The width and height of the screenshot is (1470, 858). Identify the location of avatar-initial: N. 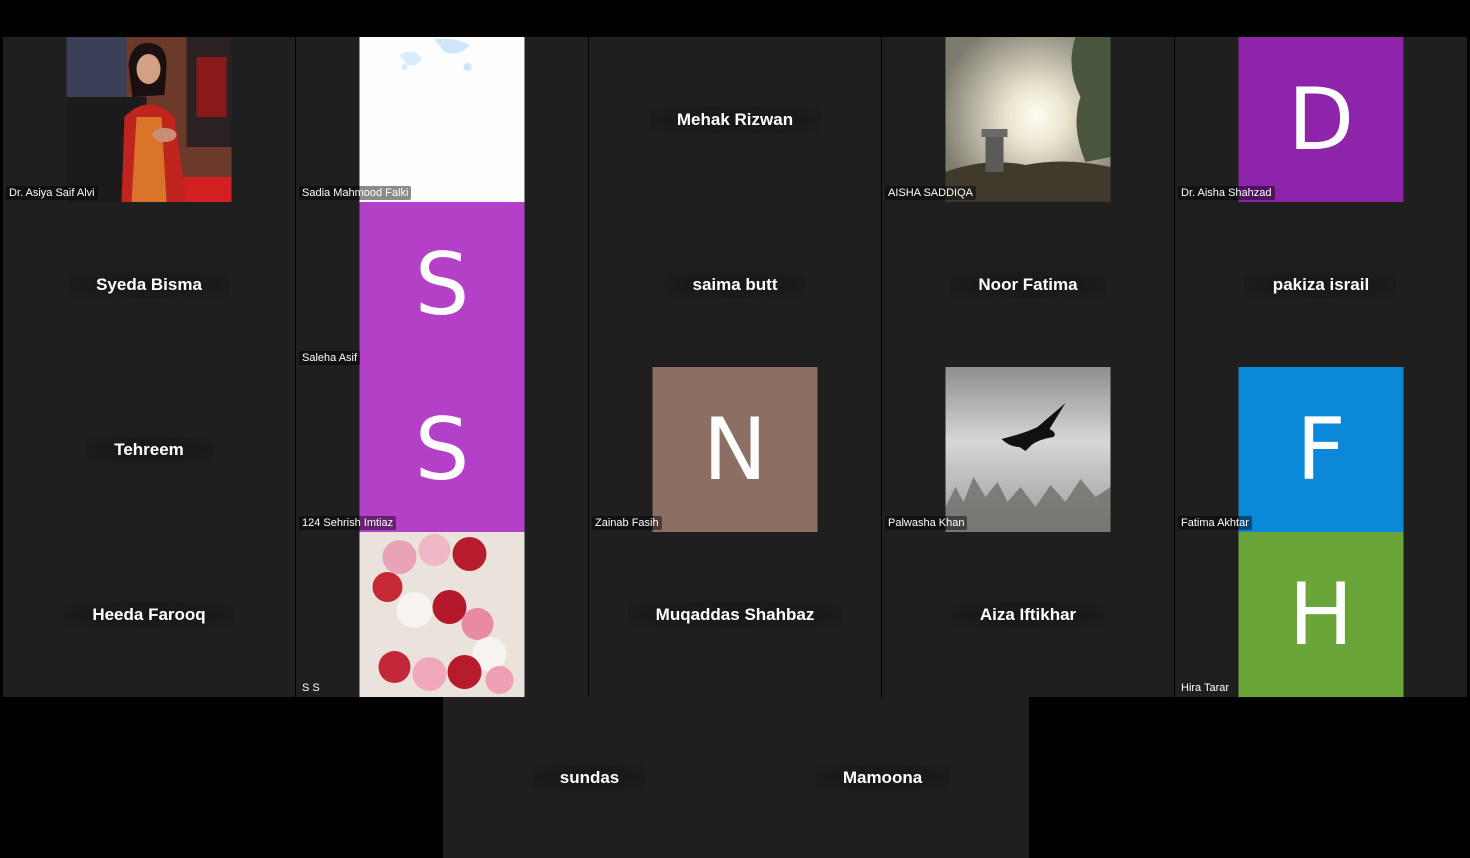
(735, 449).